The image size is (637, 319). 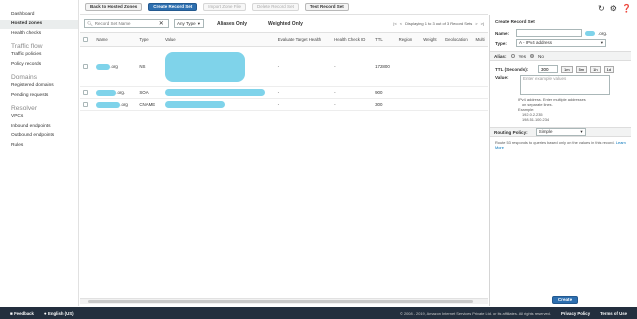 What do you see at coordinates (408, 39) in the screenshot?
I see `column-header-region: Region` at bounding box center [408, 39].